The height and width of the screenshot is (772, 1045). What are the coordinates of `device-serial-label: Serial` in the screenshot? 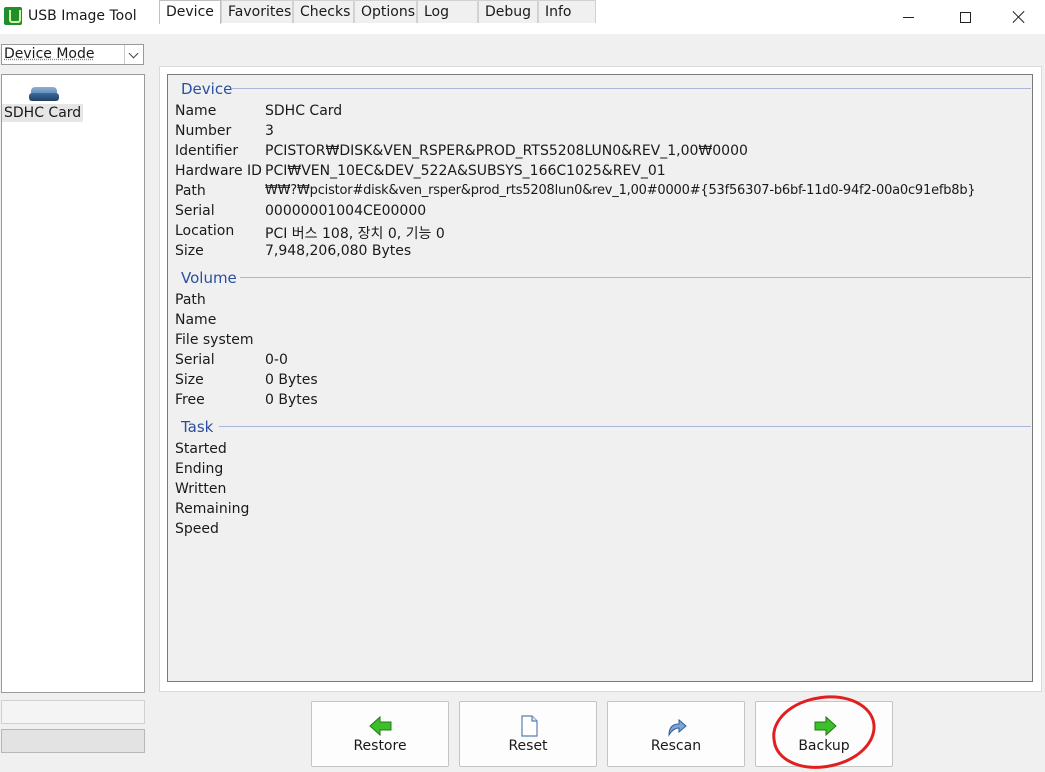 It's located at (195, 211).